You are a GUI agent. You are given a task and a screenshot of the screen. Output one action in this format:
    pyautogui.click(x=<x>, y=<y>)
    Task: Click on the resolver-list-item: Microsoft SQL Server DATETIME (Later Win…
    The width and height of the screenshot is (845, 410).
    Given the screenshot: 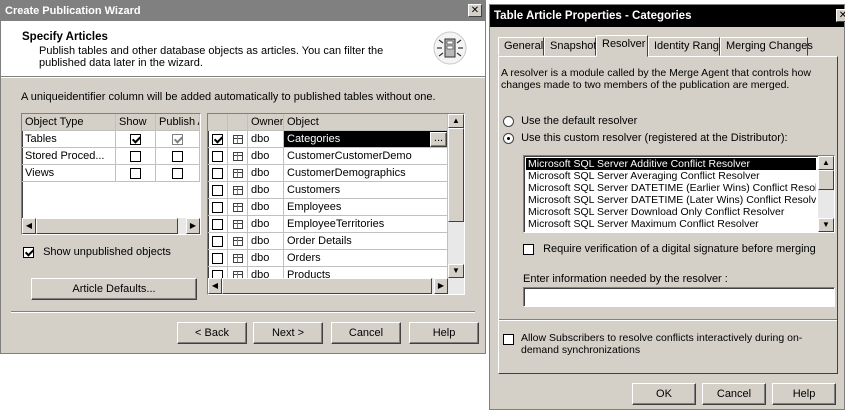 What is the action you would take?
    pyautogui.click(x=671, y=200)
    